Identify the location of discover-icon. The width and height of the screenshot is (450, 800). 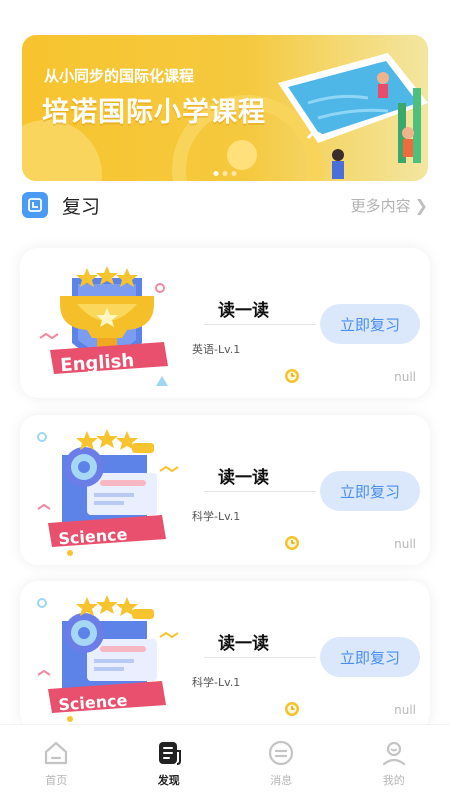
(169, 753).